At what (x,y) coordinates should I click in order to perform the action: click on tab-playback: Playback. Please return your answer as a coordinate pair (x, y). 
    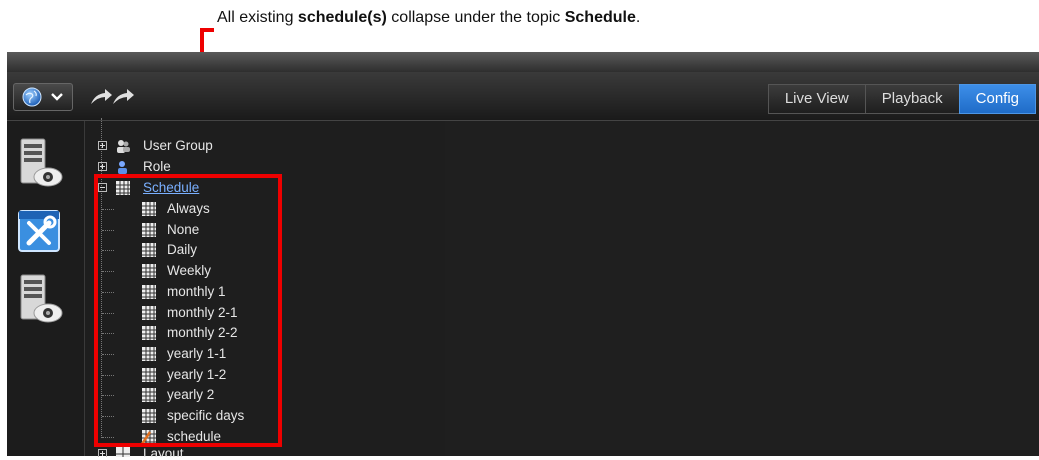
    Looking at the image, I should click on (912, 99).